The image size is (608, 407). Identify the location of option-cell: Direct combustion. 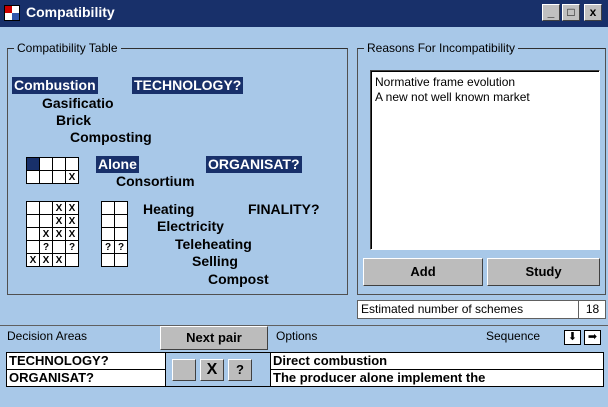
(437, 361).